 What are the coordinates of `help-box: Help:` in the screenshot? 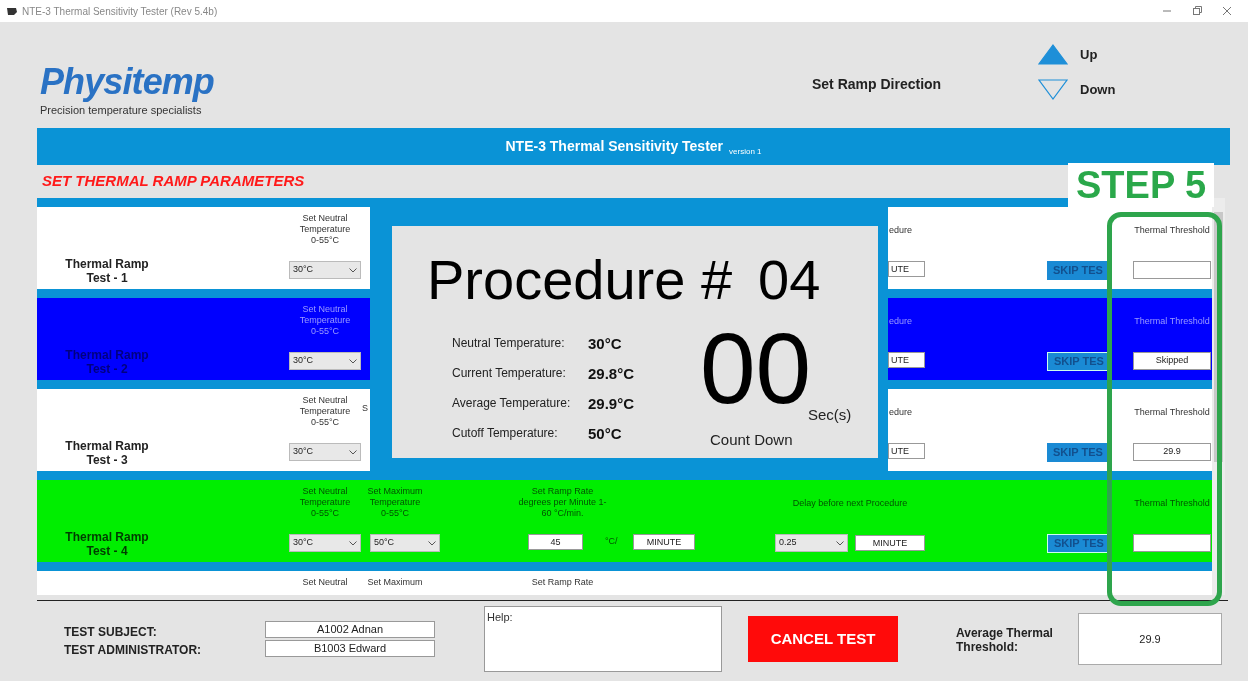 It's located at (603, 639).